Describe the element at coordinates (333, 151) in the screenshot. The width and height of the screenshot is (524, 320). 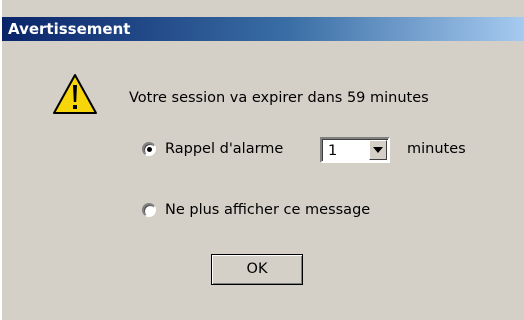
I see `reminder-minutes-value: 1` at that location.